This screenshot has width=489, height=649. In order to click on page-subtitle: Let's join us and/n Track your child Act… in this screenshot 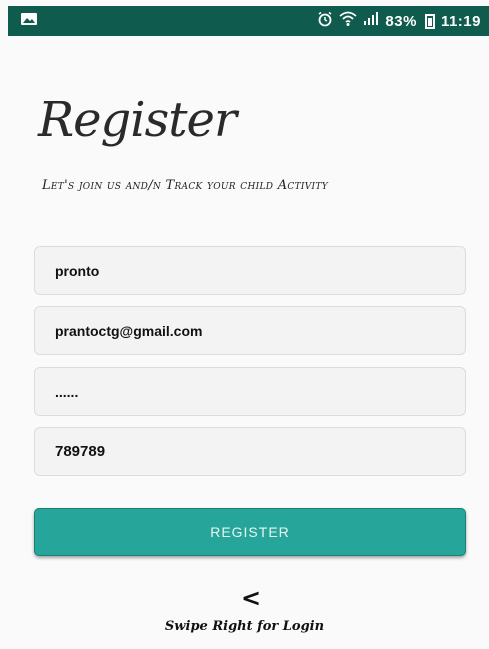, I will do `click(185, 185)`.